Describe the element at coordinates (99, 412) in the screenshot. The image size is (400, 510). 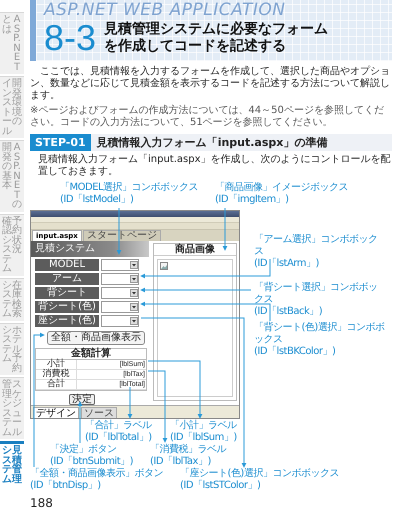
I see `view-tab: ソース` at that location.